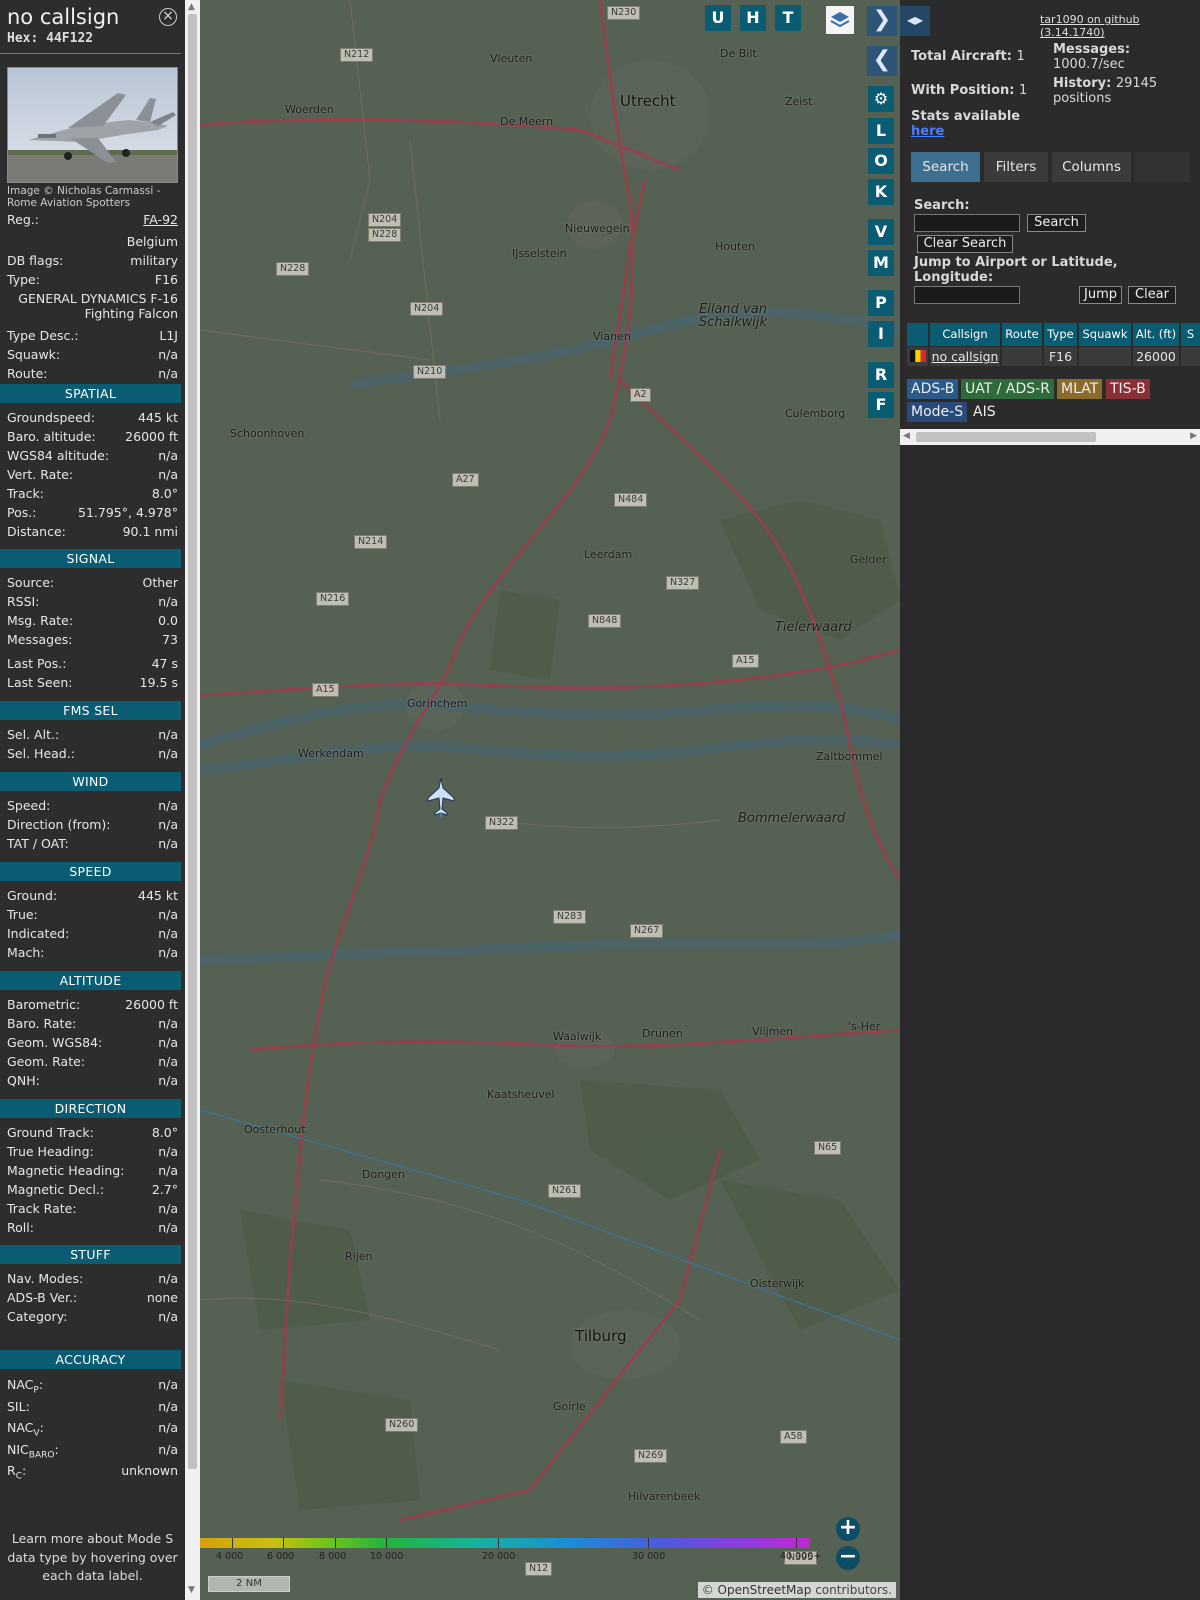 Image resolution: width=1200 pixels, height=1600 pixels. Describe the element at coordinates (158, 895) in the screenshot. I see `speed-value: 445 kt` at that location.